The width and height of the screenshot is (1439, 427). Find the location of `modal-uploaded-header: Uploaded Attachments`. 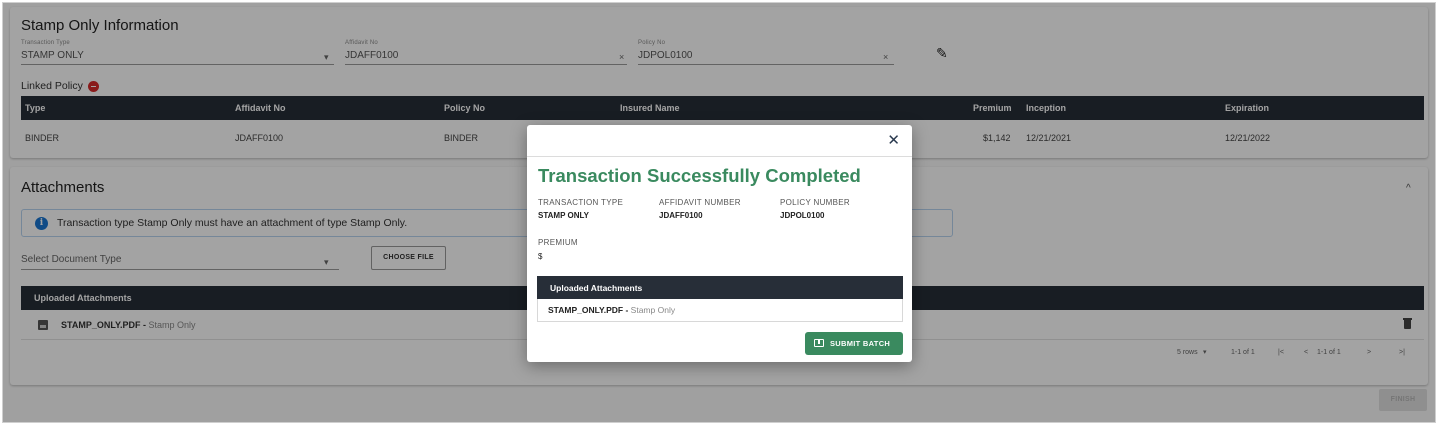

modal-uploaded-header: Uploaded Attachments is located at coordinates (720, 287).